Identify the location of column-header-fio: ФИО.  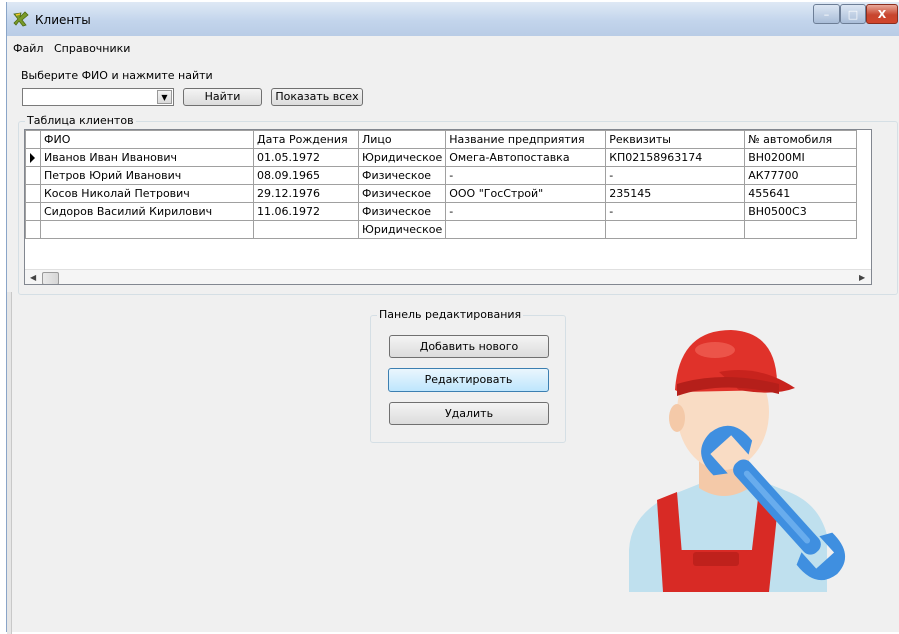
(147, 139).